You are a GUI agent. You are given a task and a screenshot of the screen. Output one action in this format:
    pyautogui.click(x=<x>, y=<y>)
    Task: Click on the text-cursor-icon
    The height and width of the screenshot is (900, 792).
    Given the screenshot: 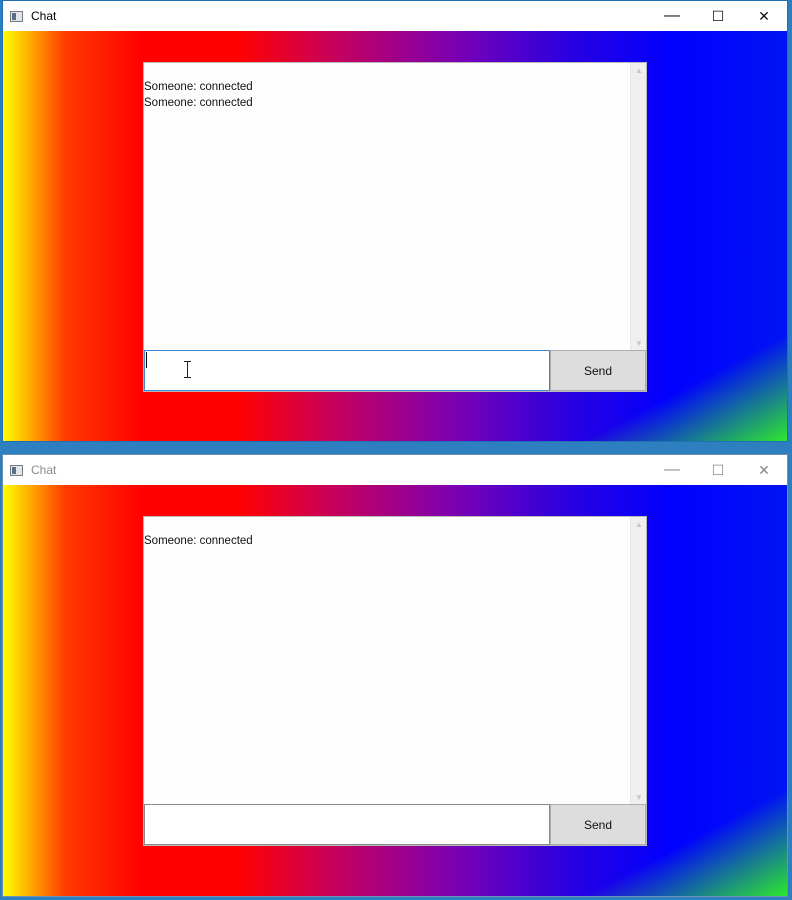 What is the action you would take?
    pyautogui.click(x=187, y=369)
    